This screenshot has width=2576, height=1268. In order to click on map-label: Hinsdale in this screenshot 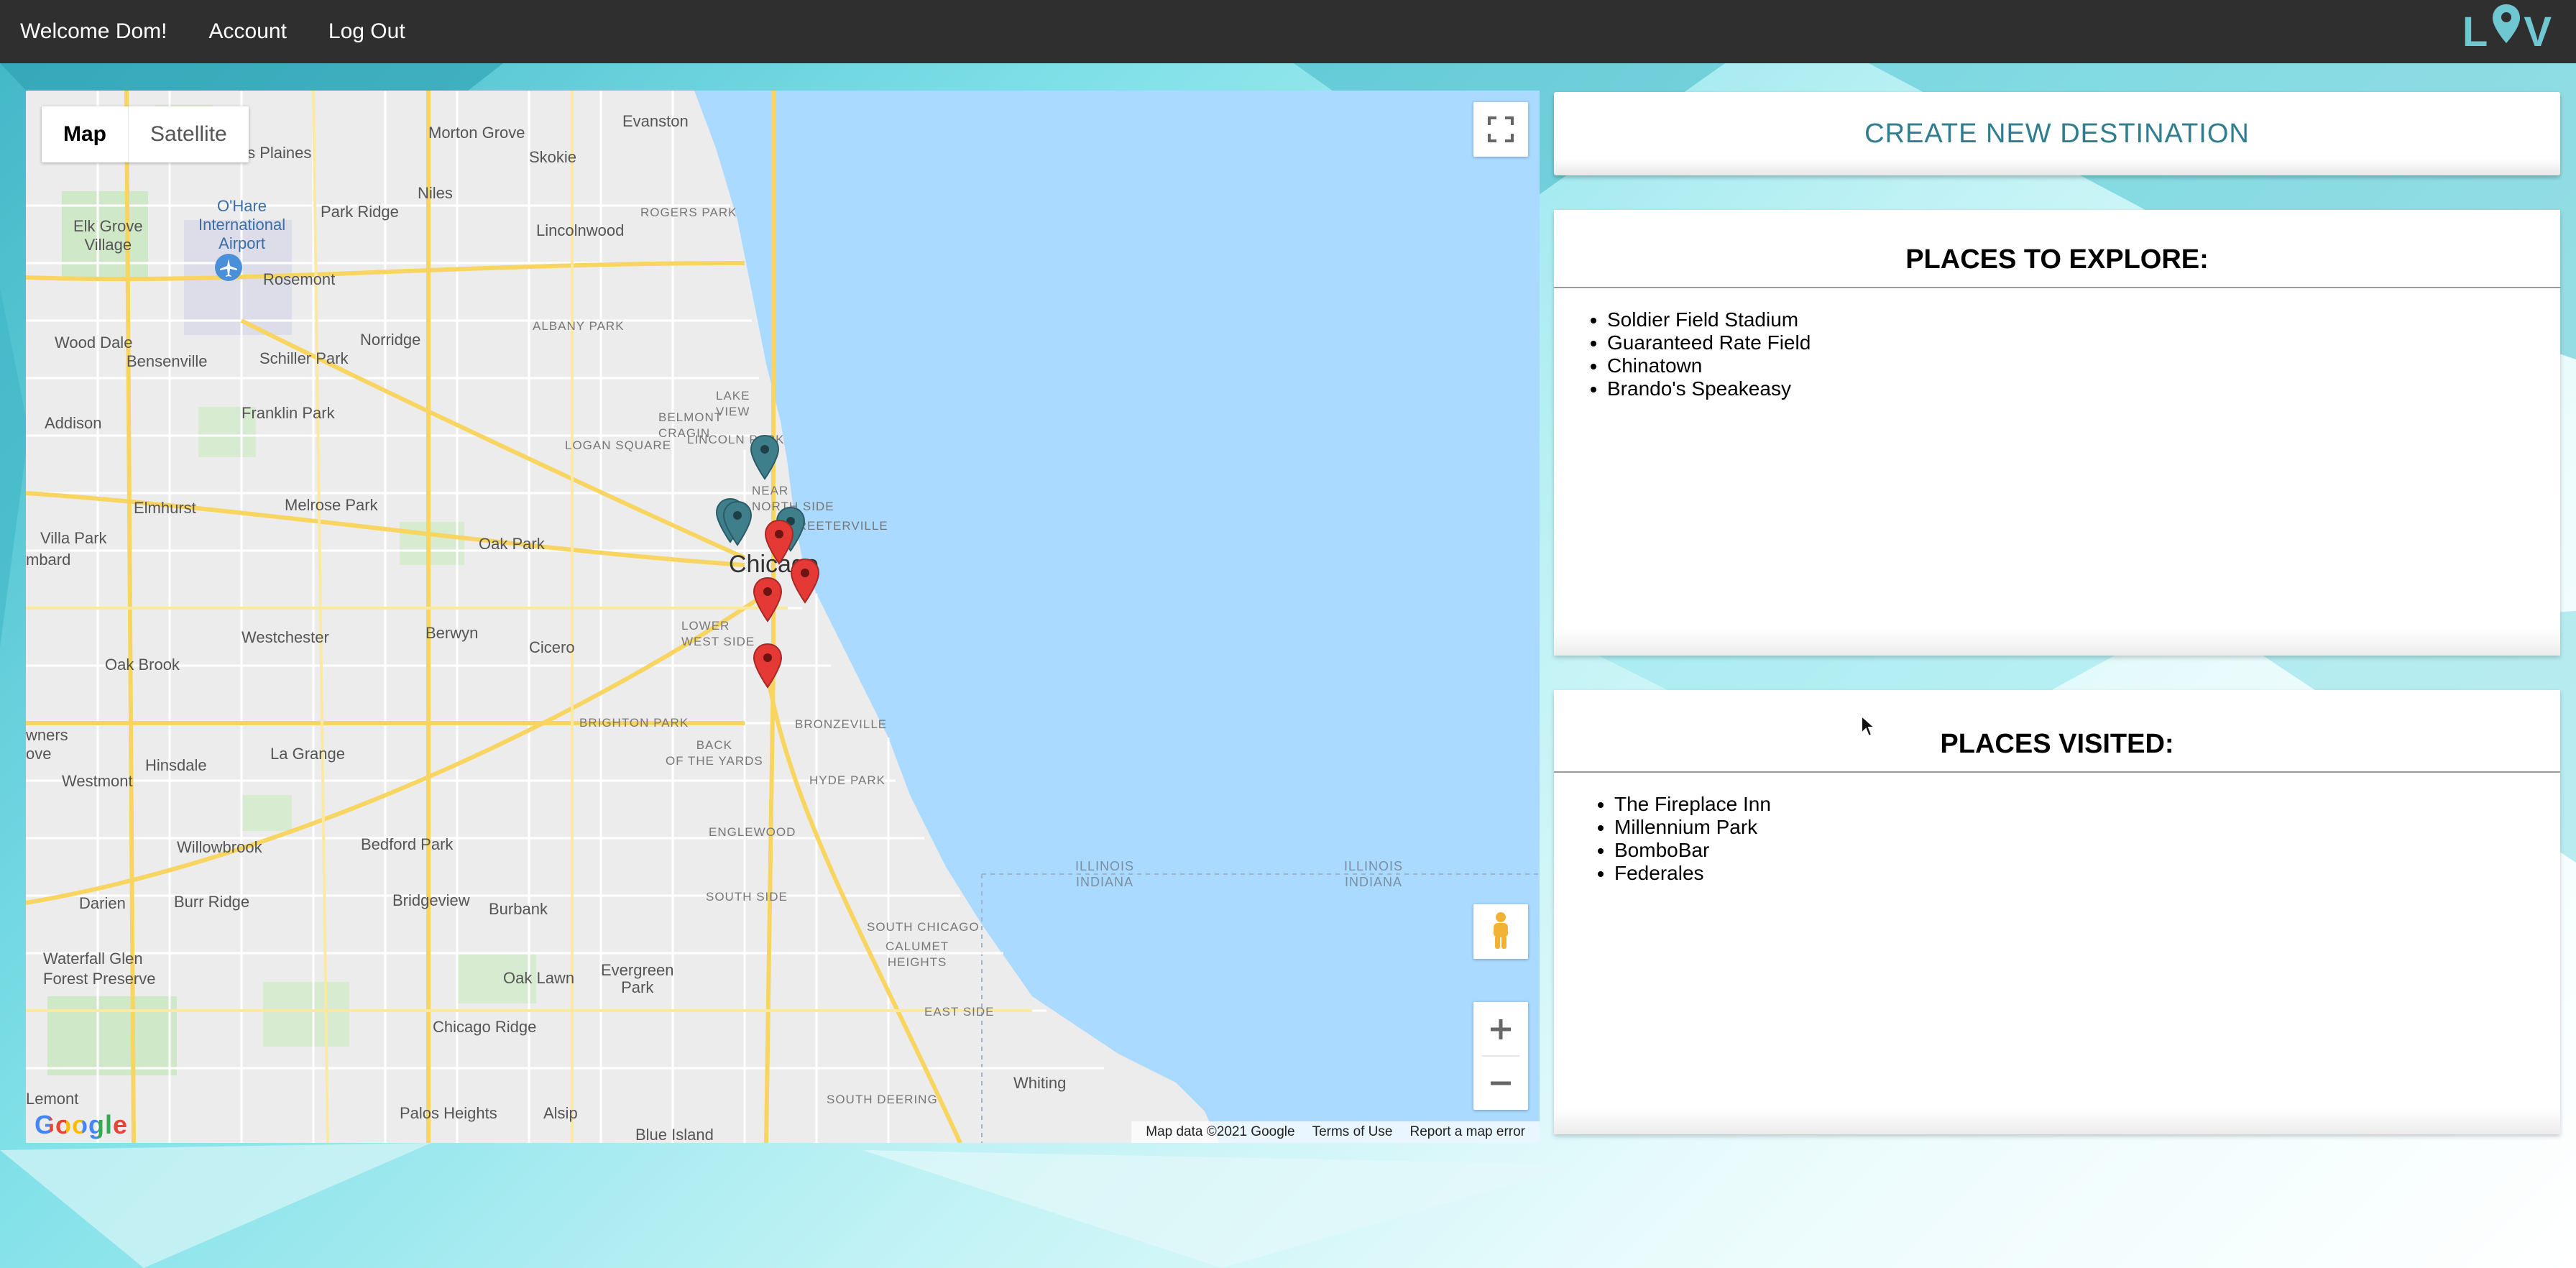, I will do `click(176, 765)`.